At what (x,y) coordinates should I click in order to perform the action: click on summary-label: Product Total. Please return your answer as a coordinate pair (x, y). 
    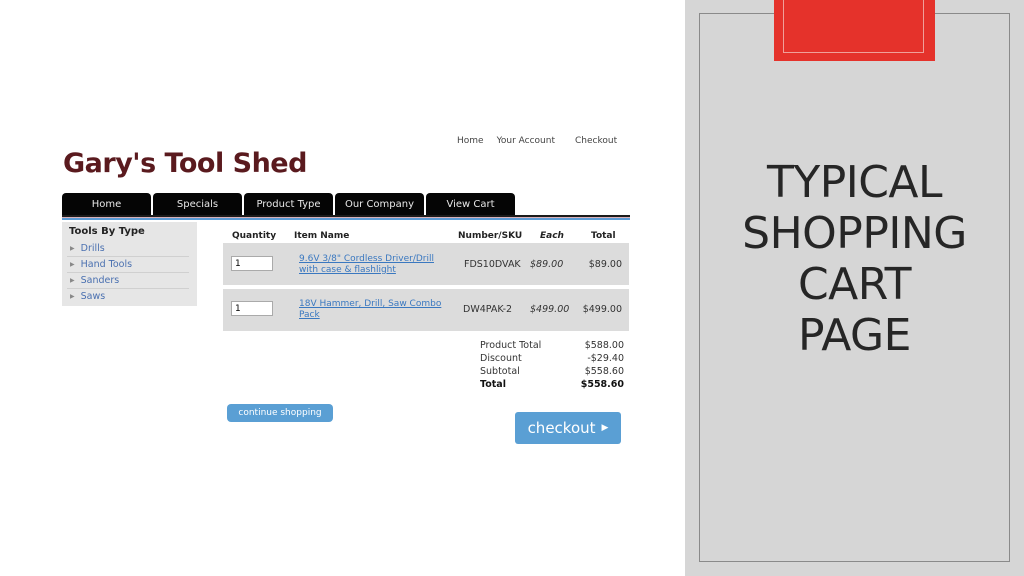
    Looking at the image, I should click on (511, 345).